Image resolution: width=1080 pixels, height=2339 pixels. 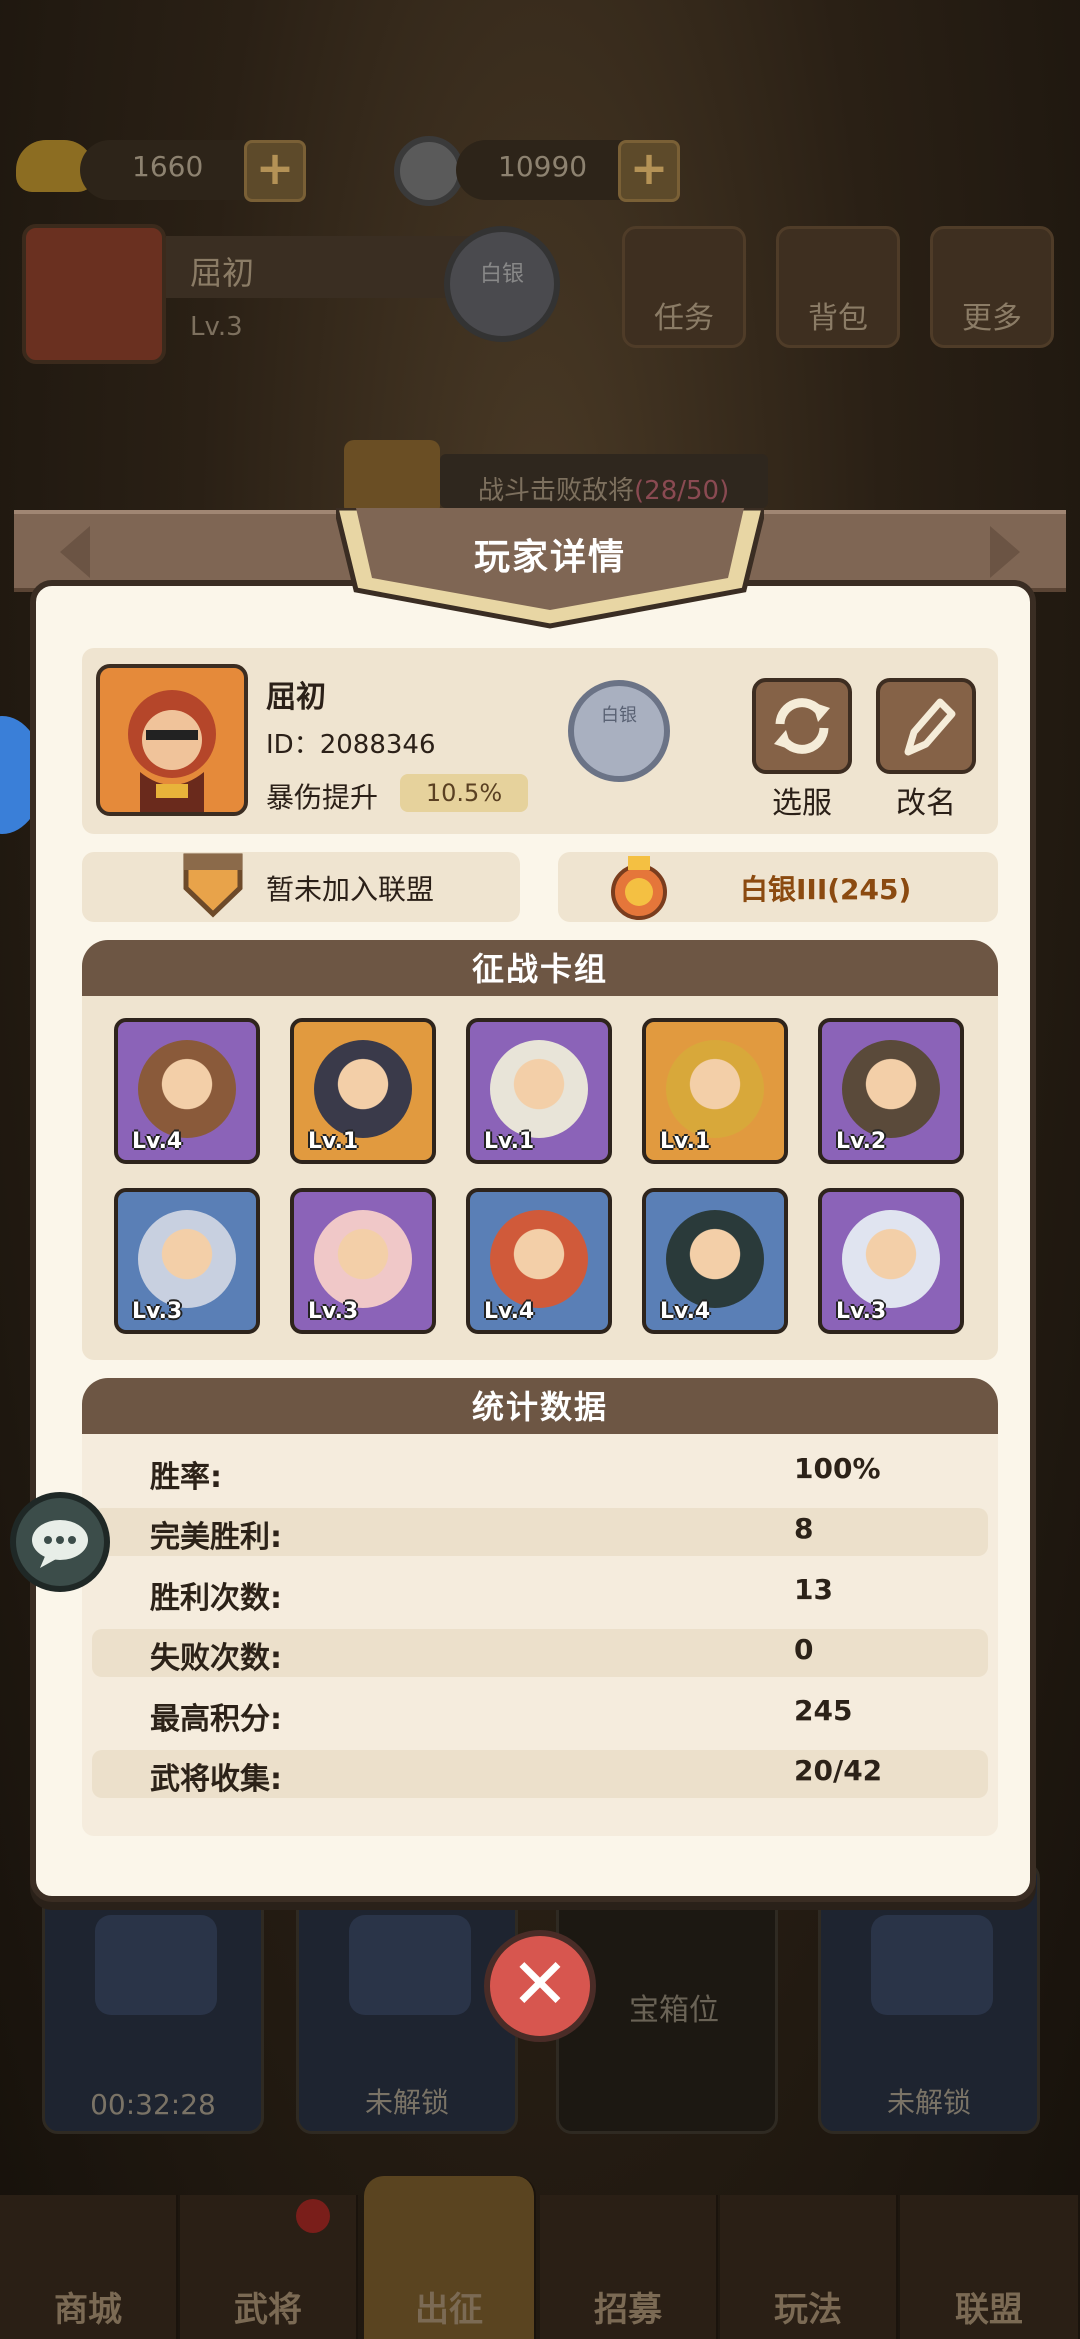 I want to click on quest-progress: (28/50), so click(x=682, y=491).